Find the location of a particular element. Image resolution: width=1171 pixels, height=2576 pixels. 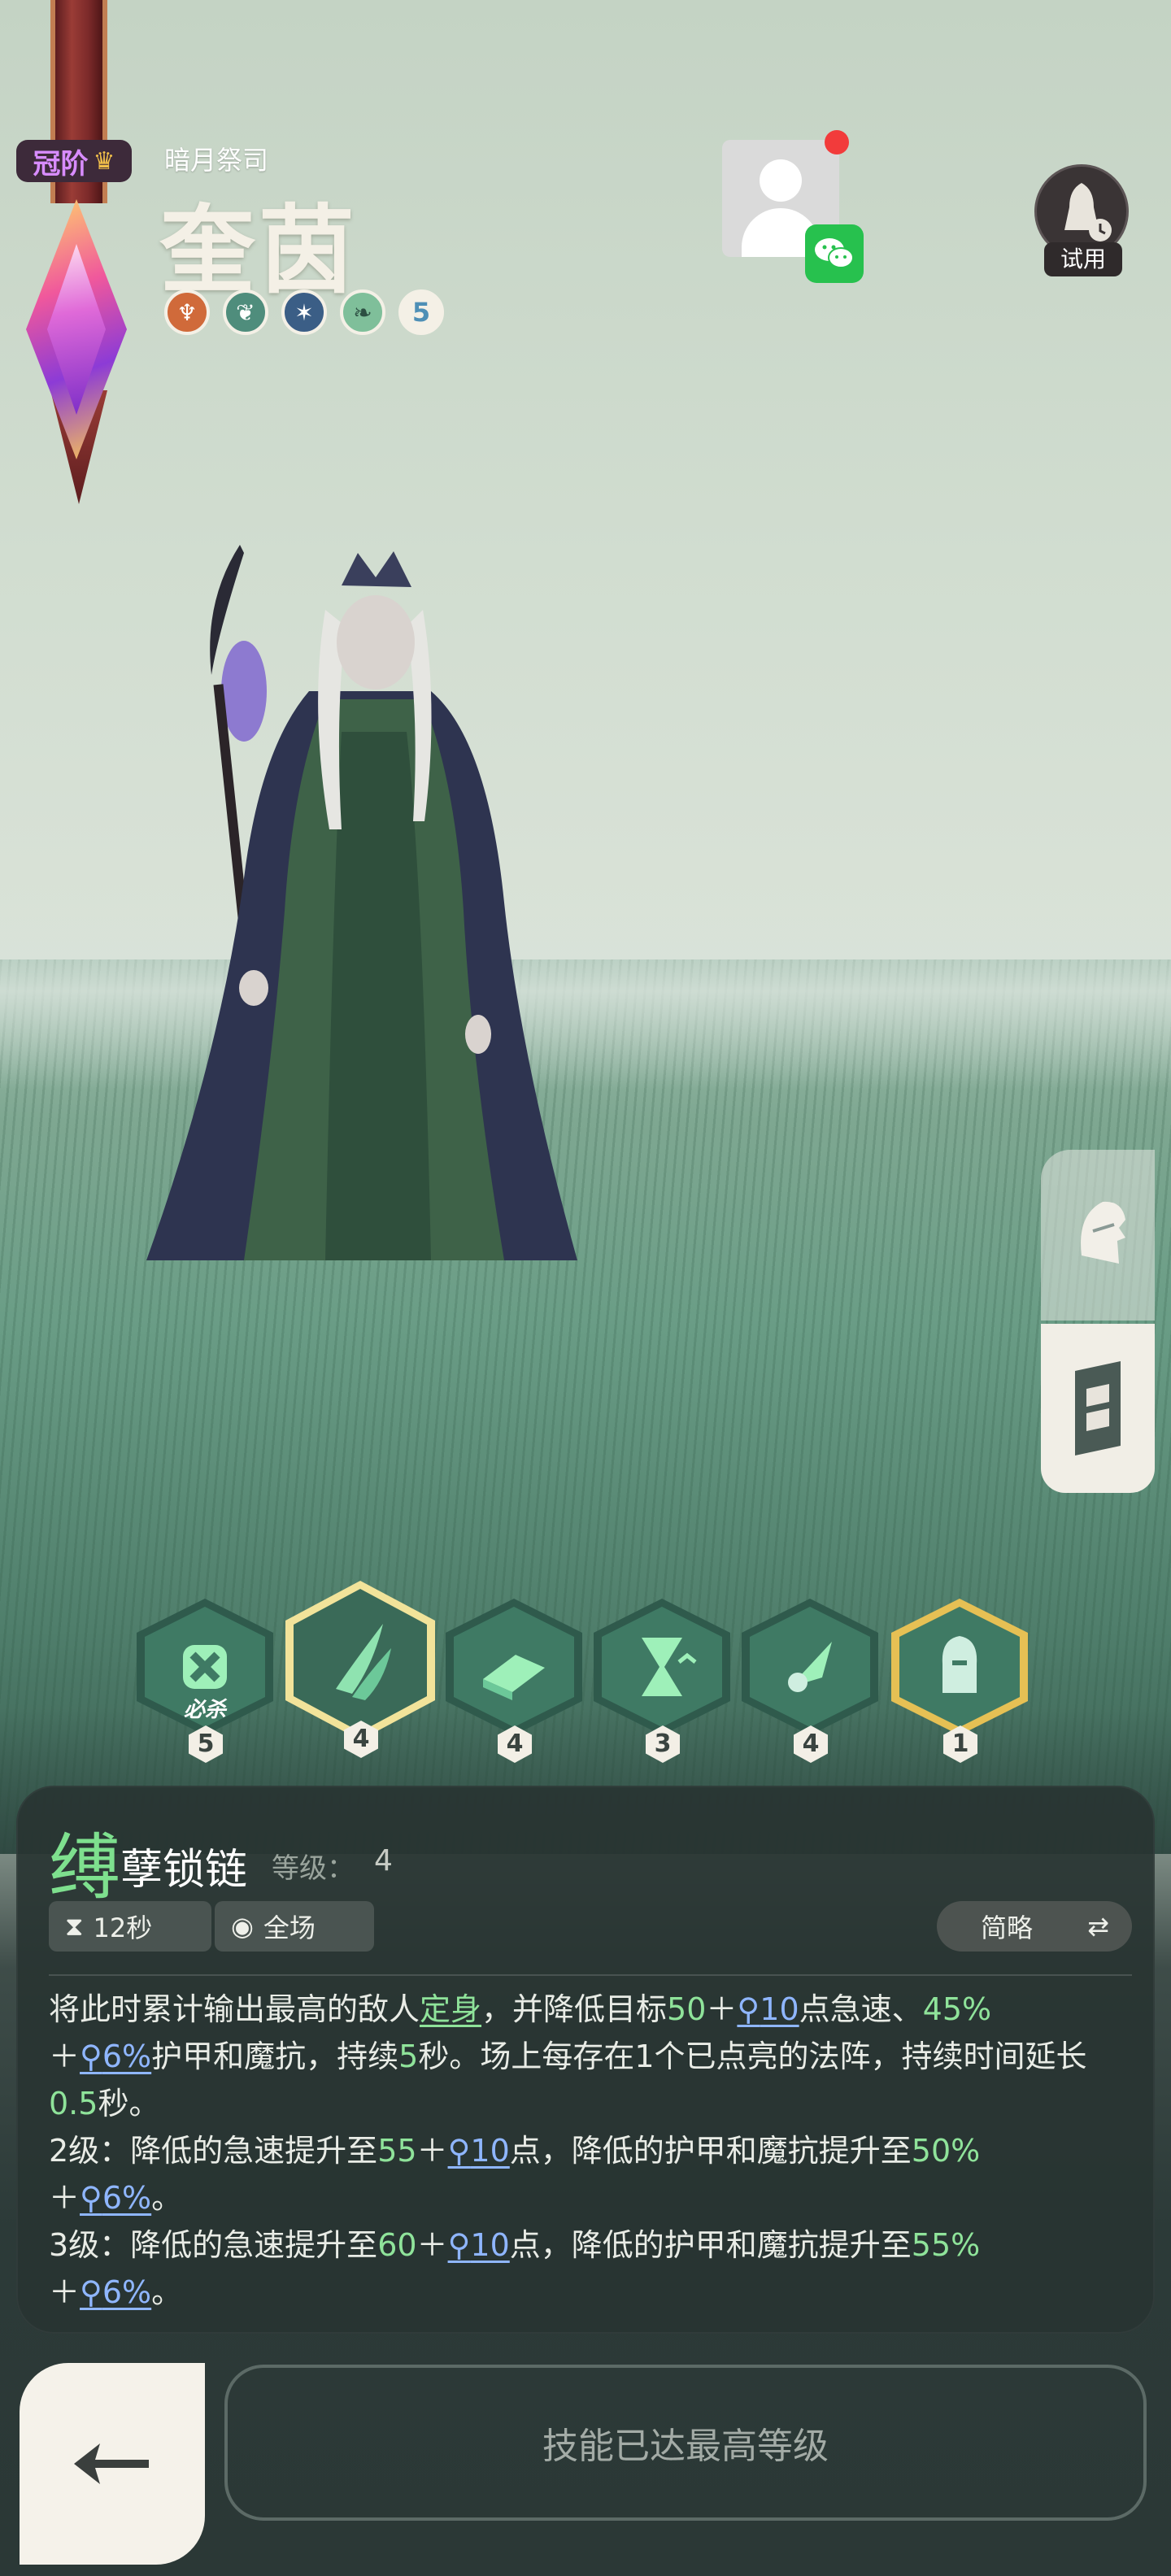

desc-value: 0.5 is located at coordinates (73, 2103).